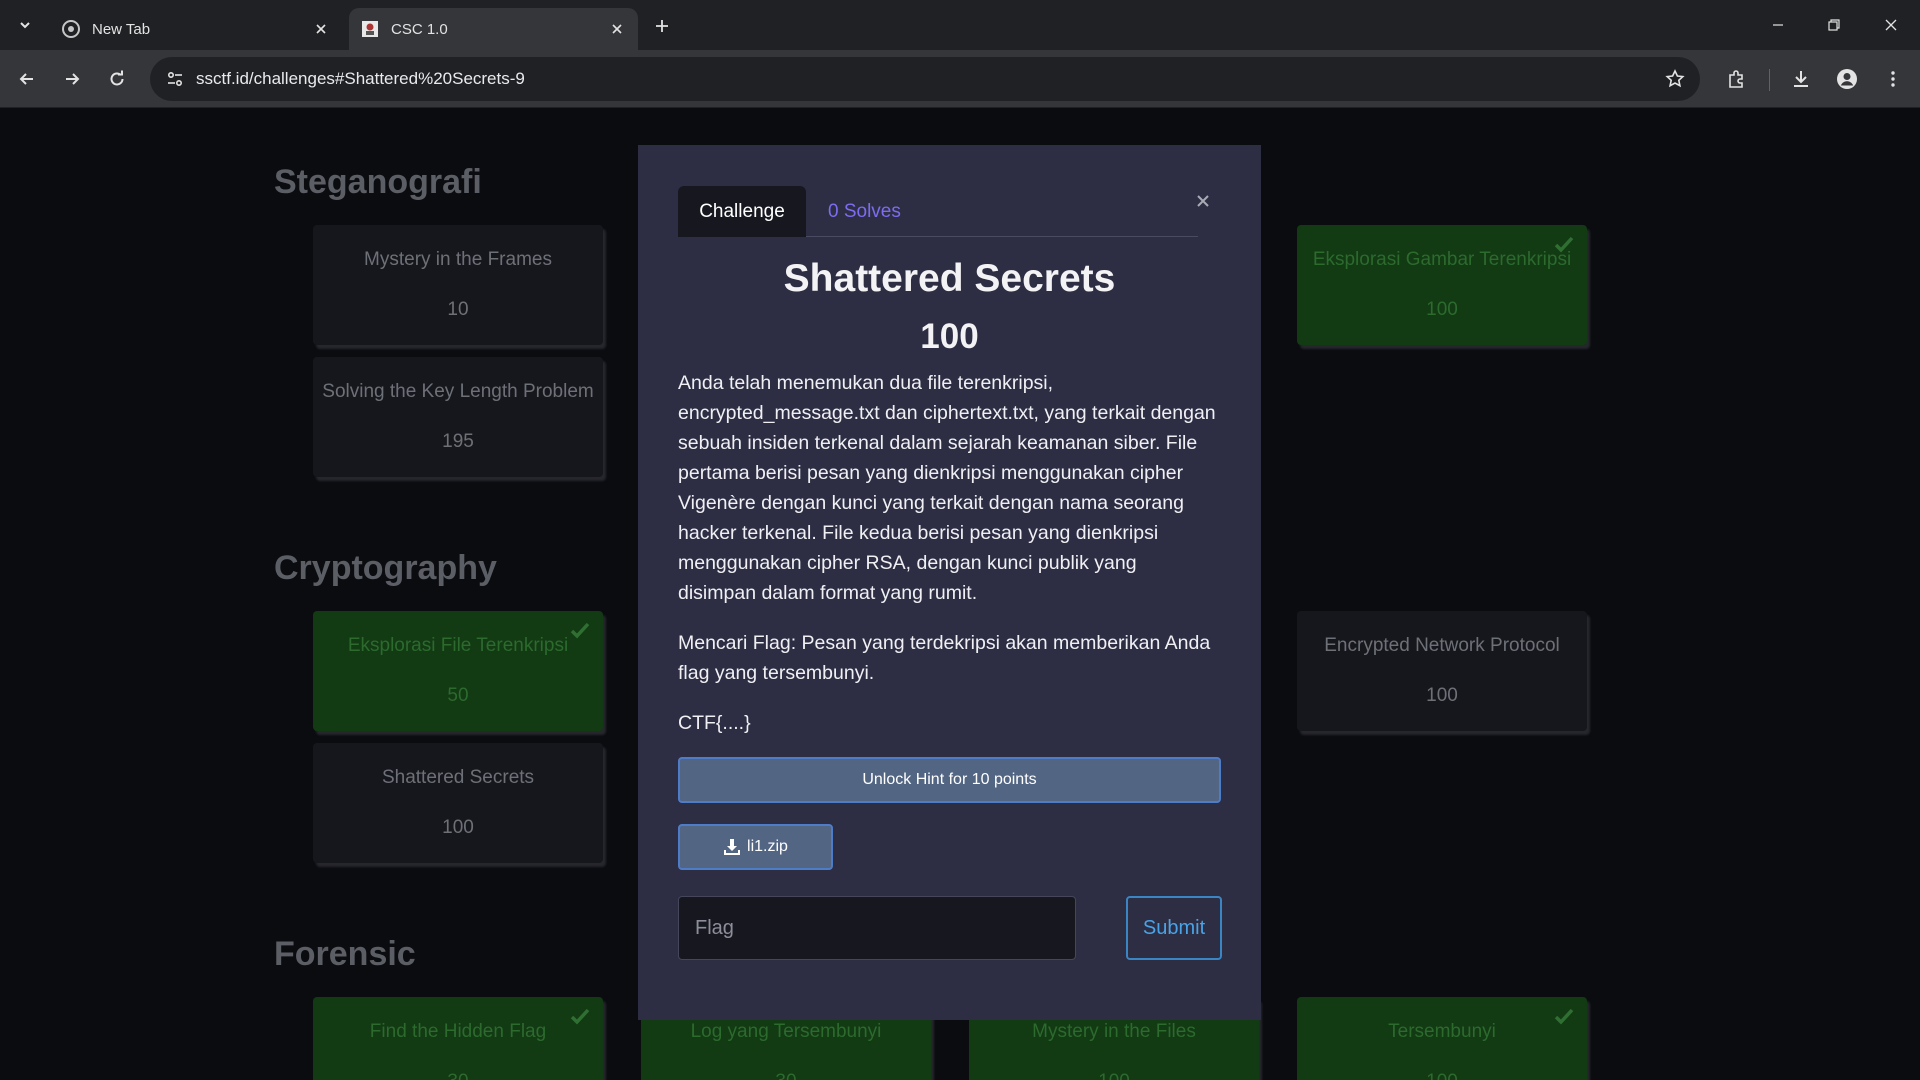 The width and height of the screenshot is (1920, 1080). Describe the element at coordinates (458, 645) in the screenshot. I see `challenge-name: Eksplorasi File Terenkripsi` at that location.